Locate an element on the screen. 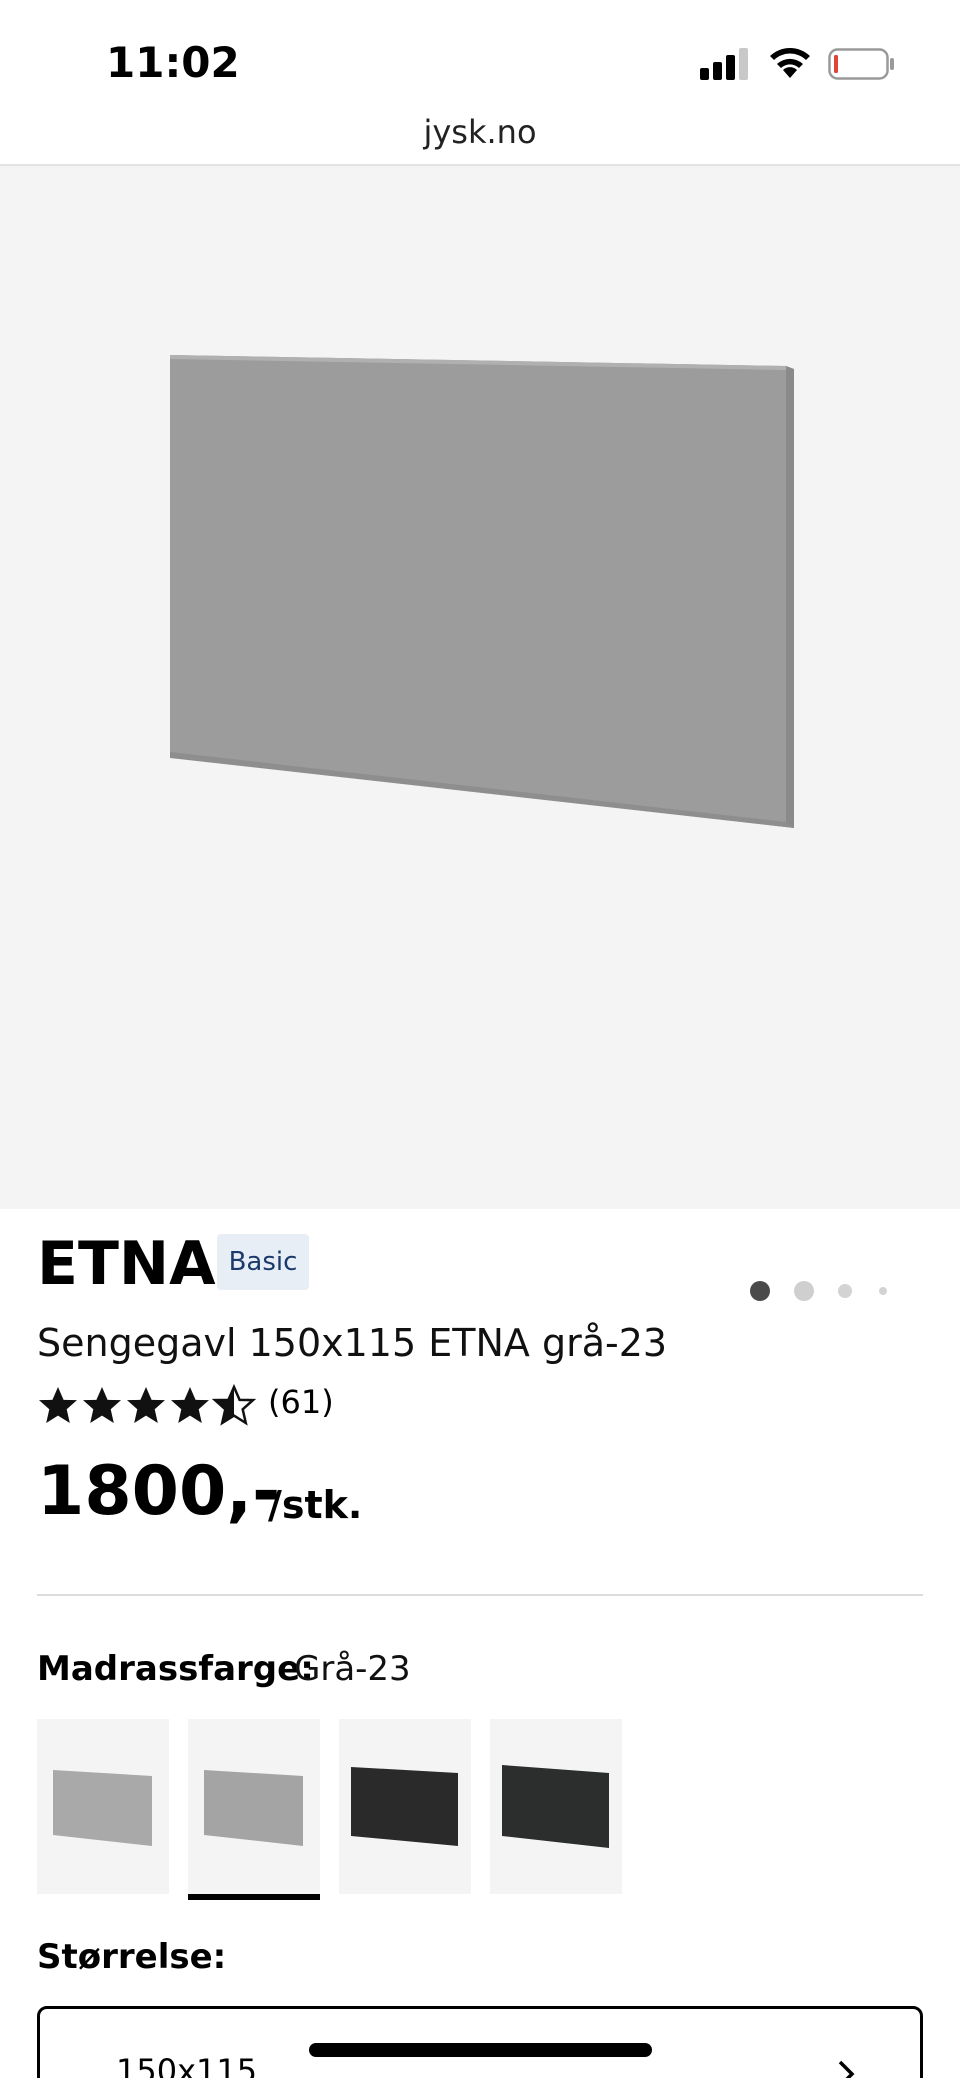  chevron-right-icon is located at coordinates (846, 2069).